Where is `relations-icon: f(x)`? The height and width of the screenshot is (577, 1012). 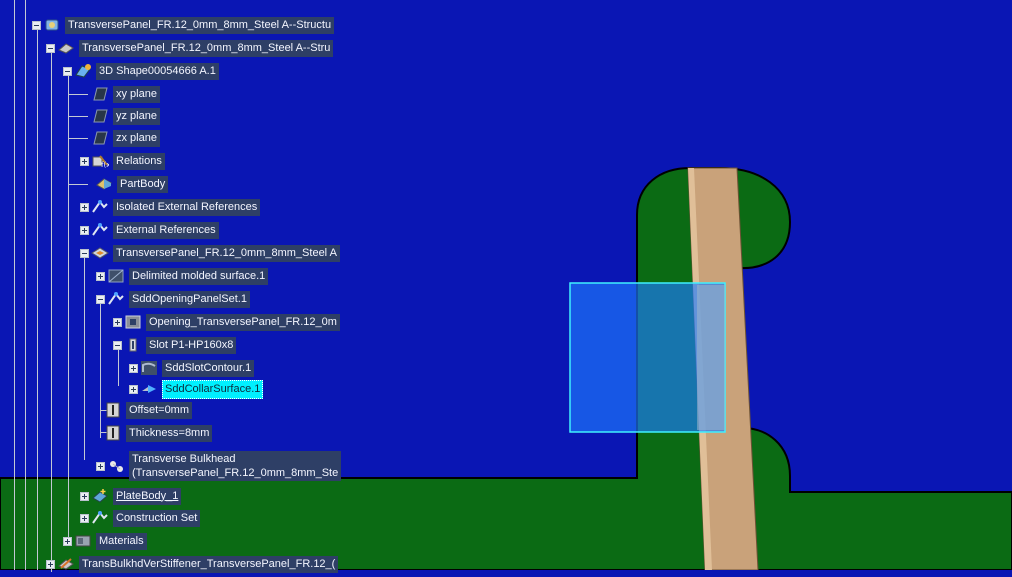 relations-icon: f(x) is located at coordinates (102, 161).